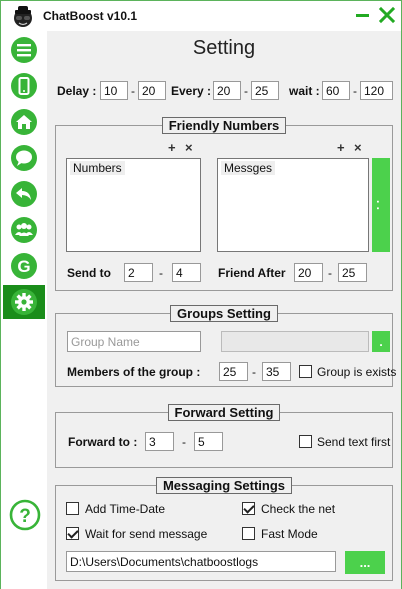  I want to click on sidebar-item-reply, so click(24, 194).